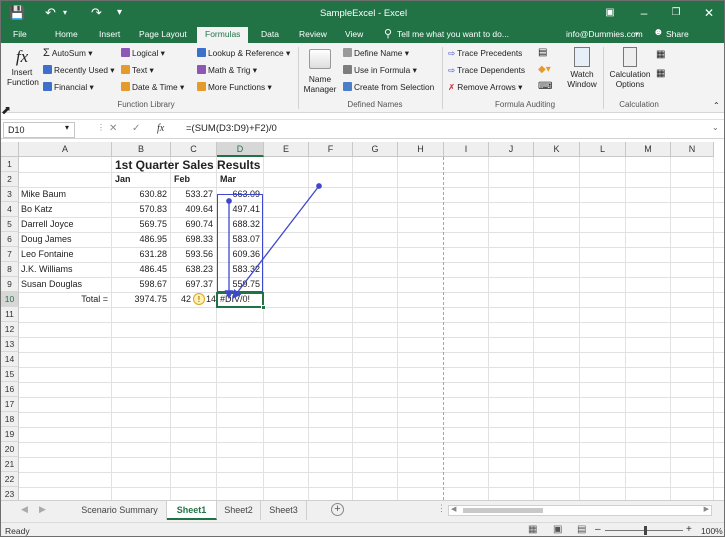 Image resolution: width=725 pixels, height=537 pixels. What do you see at coordinates (141, 284) in the screenshot?
I see `jan-cell: 598.67` at bounding box center [141, 284].